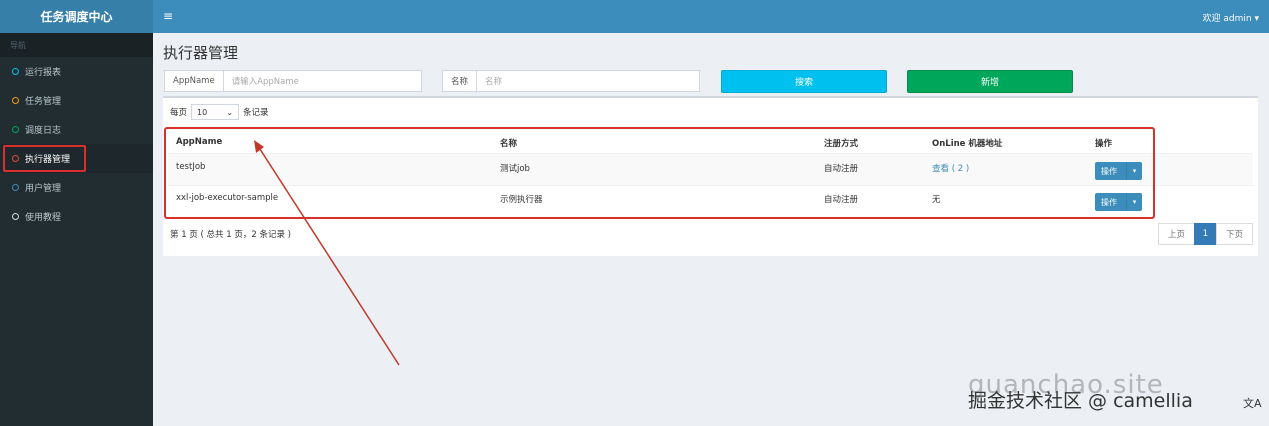  What do you see at coordinates (44, 158) in the screenshot?
I see `highlight-box` at bounding box center [44, 158].